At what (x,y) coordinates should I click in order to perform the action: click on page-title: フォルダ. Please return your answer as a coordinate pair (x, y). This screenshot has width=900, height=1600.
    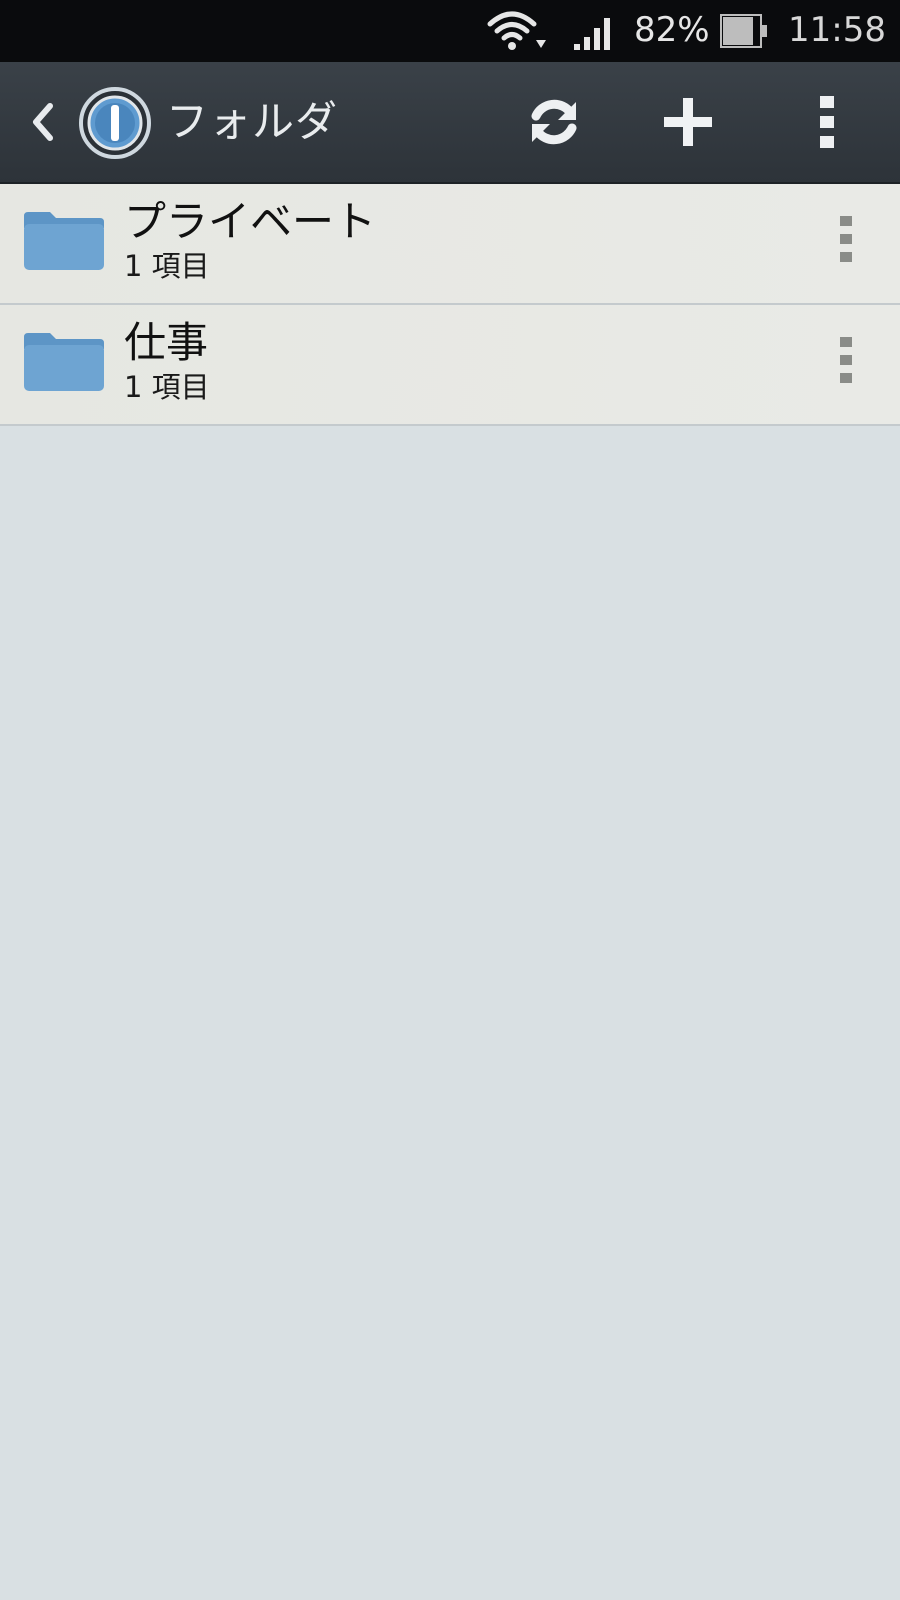
    Looking at the image, I should click on (252, 121).